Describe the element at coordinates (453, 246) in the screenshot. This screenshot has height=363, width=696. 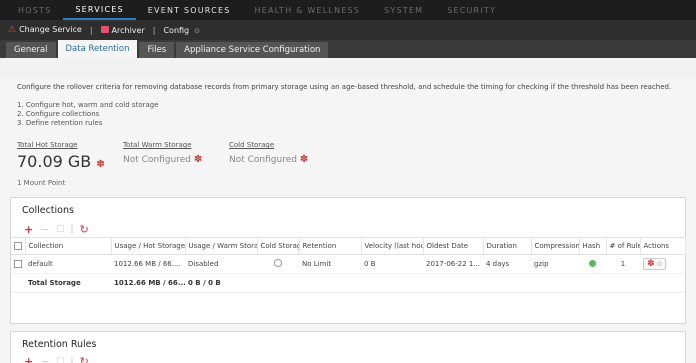
I see `column-header: Oldest Date` at that location.